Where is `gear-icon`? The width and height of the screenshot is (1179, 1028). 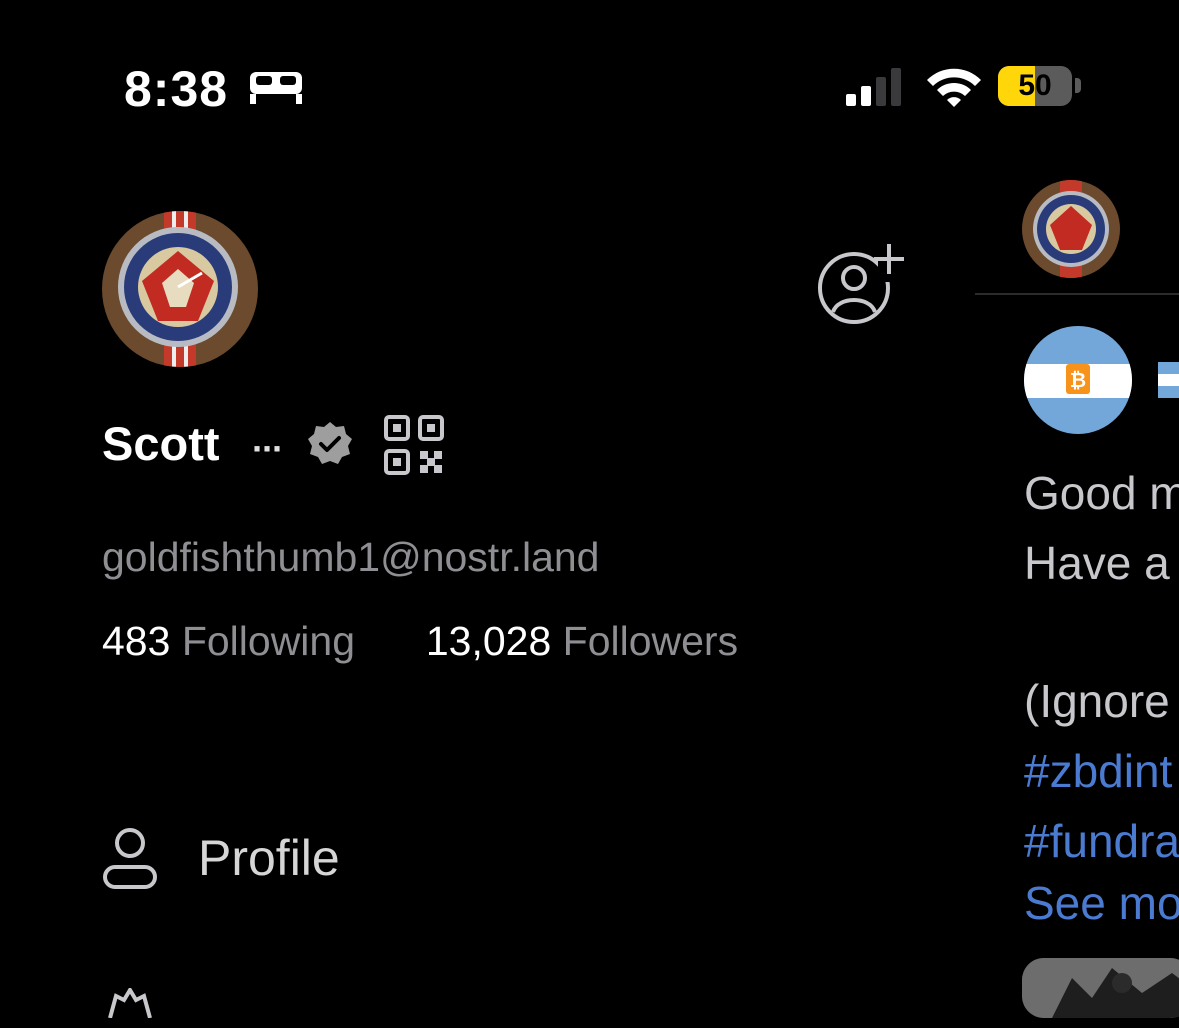 gear-icon is located at coordinates (130, 1003).